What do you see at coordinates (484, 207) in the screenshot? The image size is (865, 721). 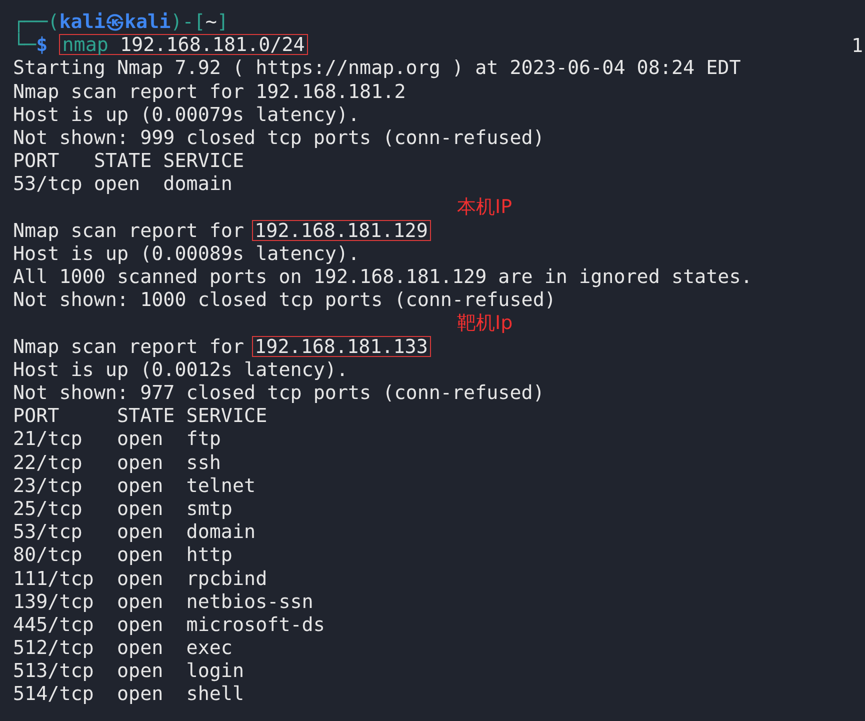 I see `annotation-label: 本机IP` at bounding box center [484, 207].